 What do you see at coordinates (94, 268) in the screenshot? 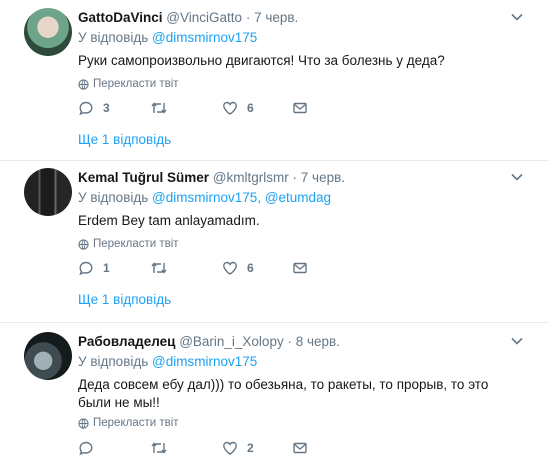
I see `reply-button: 1` at bounding box center [94, 268].